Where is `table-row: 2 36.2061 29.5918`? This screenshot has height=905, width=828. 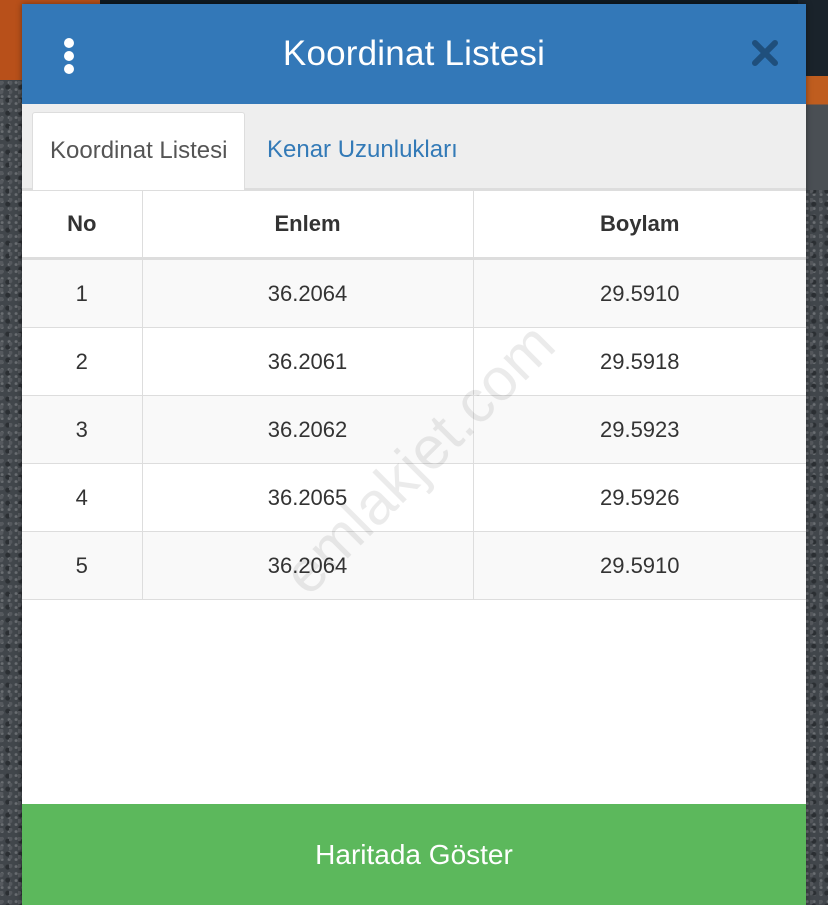
table-row: 2 36.2061 29.5918 is located at coordinates (414, 361).